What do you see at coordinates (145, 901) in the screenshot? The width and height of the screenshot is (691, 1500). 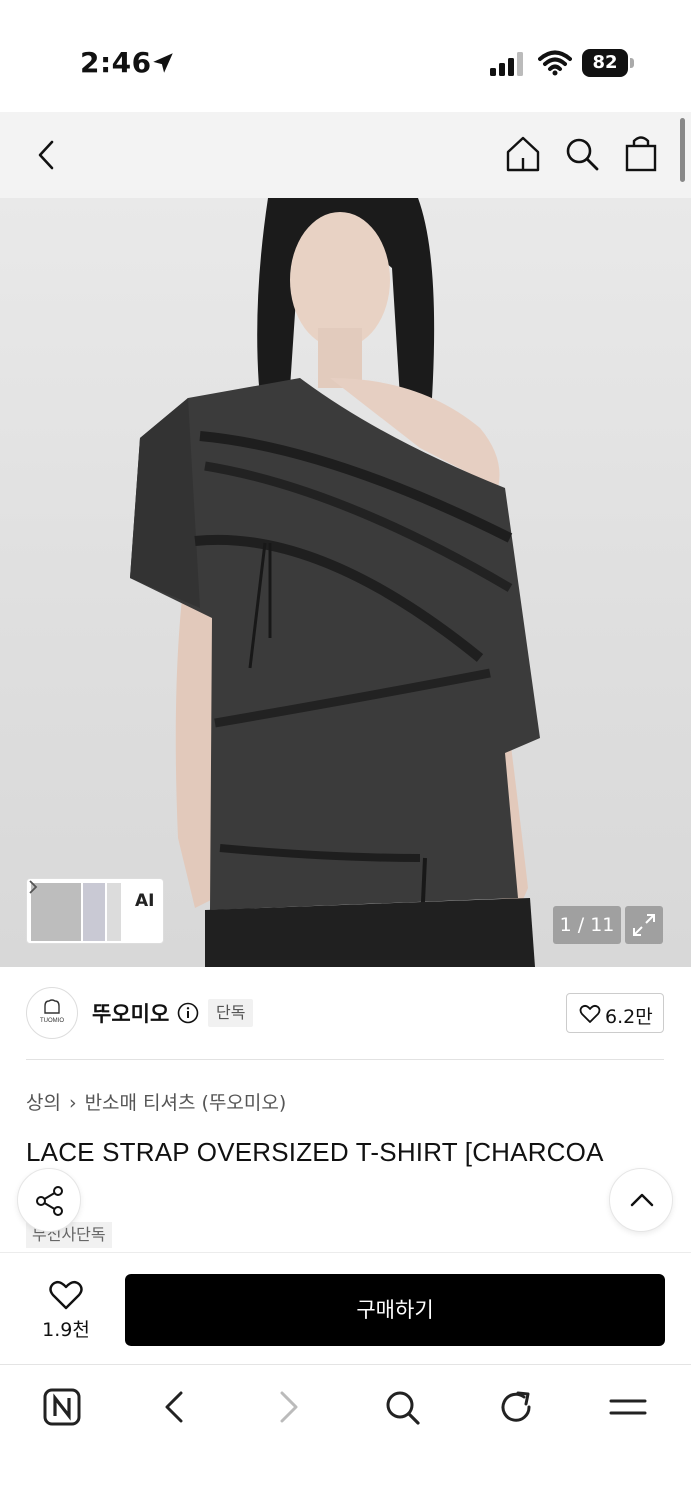 I see `ai-label: AI` at bounding box center [145, 901].